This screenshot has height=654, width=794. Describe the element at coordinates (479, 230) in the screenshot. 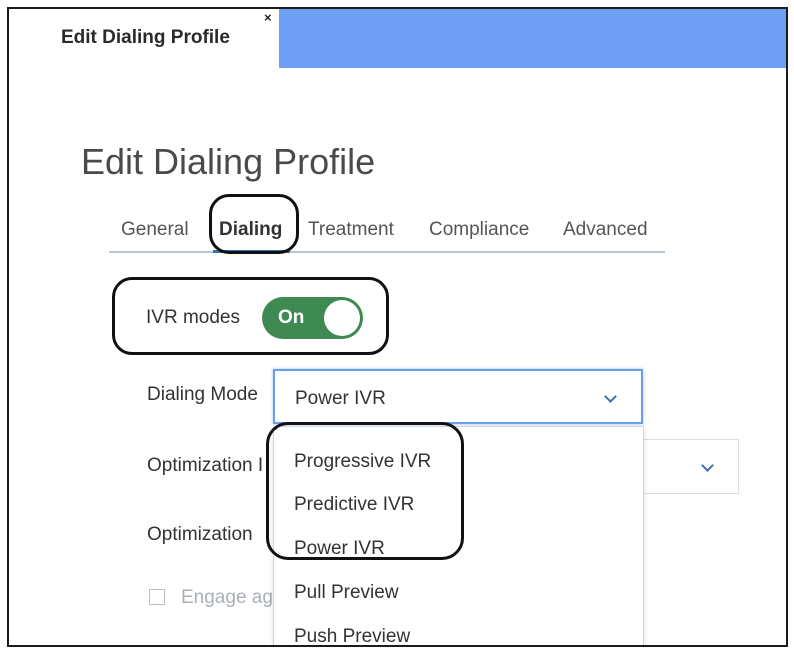

I see `tab-compliance: Compliance` at that location.